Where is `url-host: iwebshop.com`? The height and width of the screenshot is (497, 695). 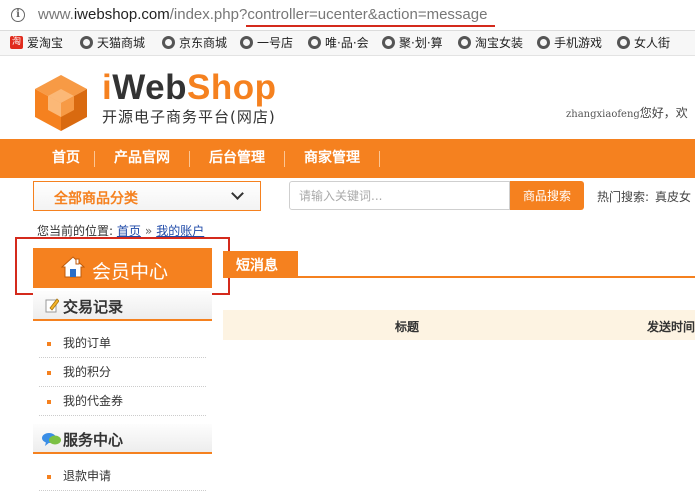
url-host: iwebshop.com is located at coordinates (121, 14).